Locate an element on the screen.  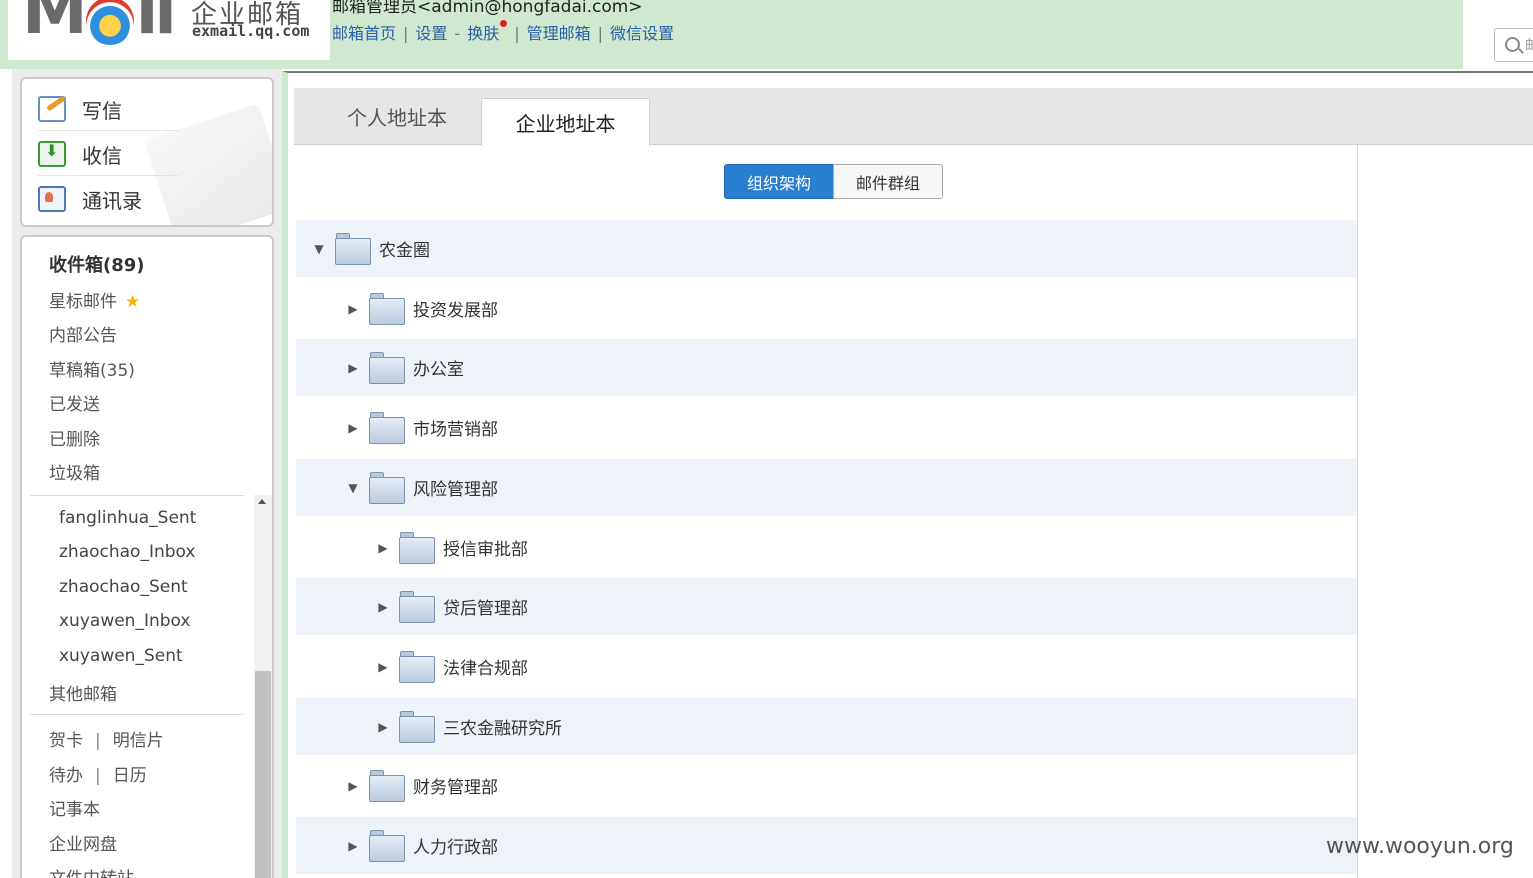
nav-skin: 换肤 is located at coordinates (483, 33).